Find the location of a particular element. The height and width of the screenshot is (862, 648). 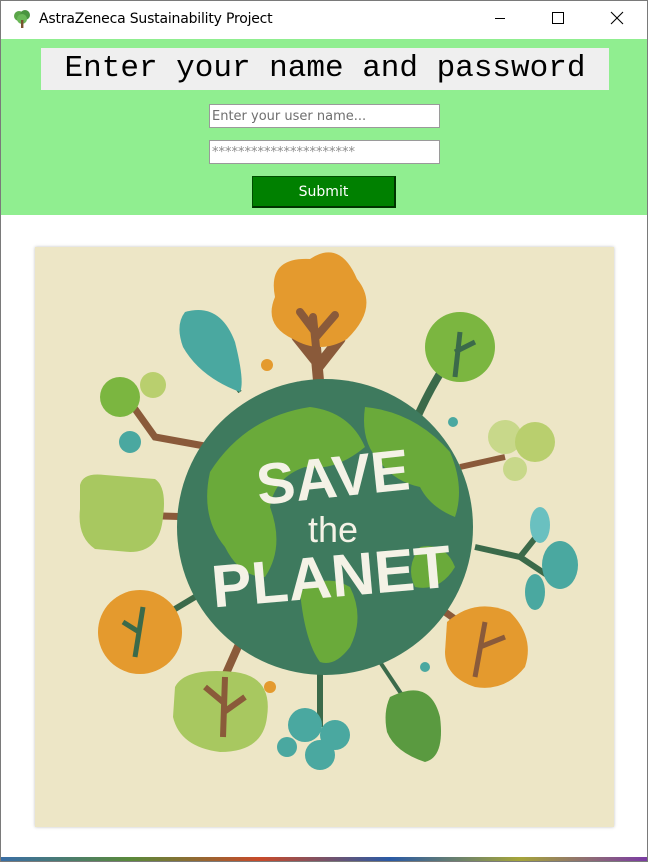

submit-button: Submit is located at coordinates (324, 192).